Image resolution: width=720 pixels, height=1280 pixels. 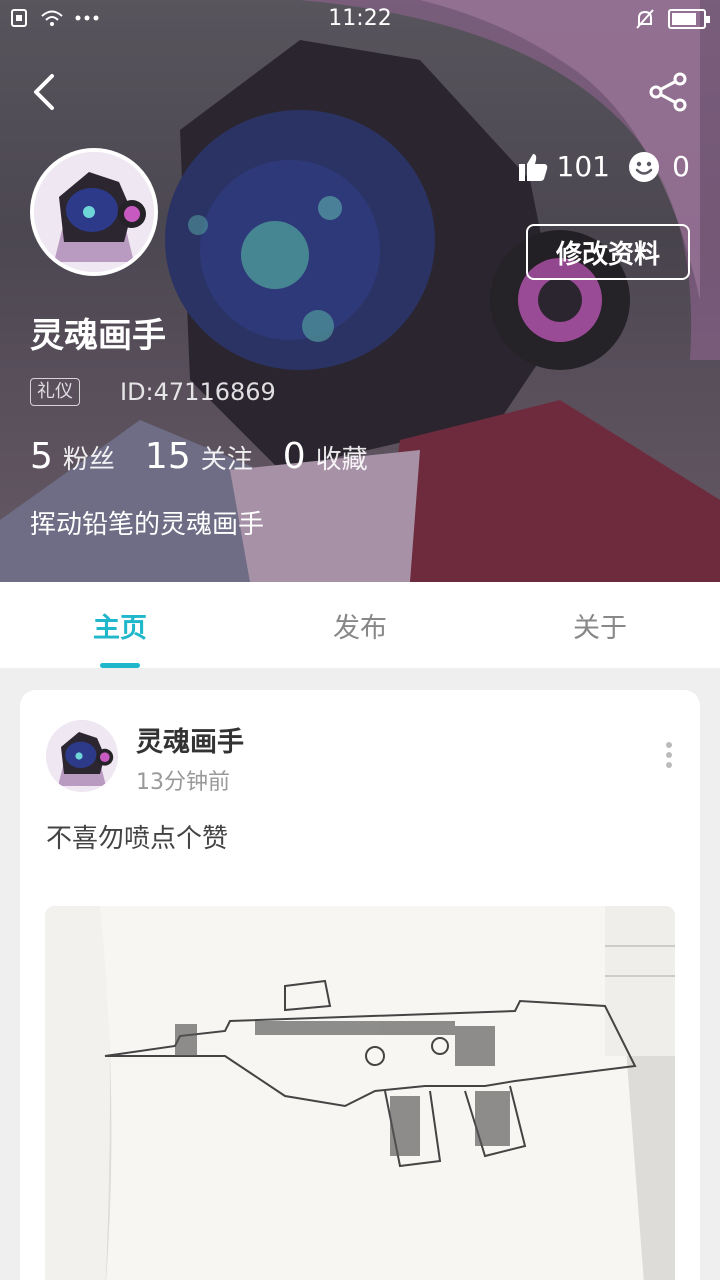 I want to click on avatar-image, so click(x=94, y=212).